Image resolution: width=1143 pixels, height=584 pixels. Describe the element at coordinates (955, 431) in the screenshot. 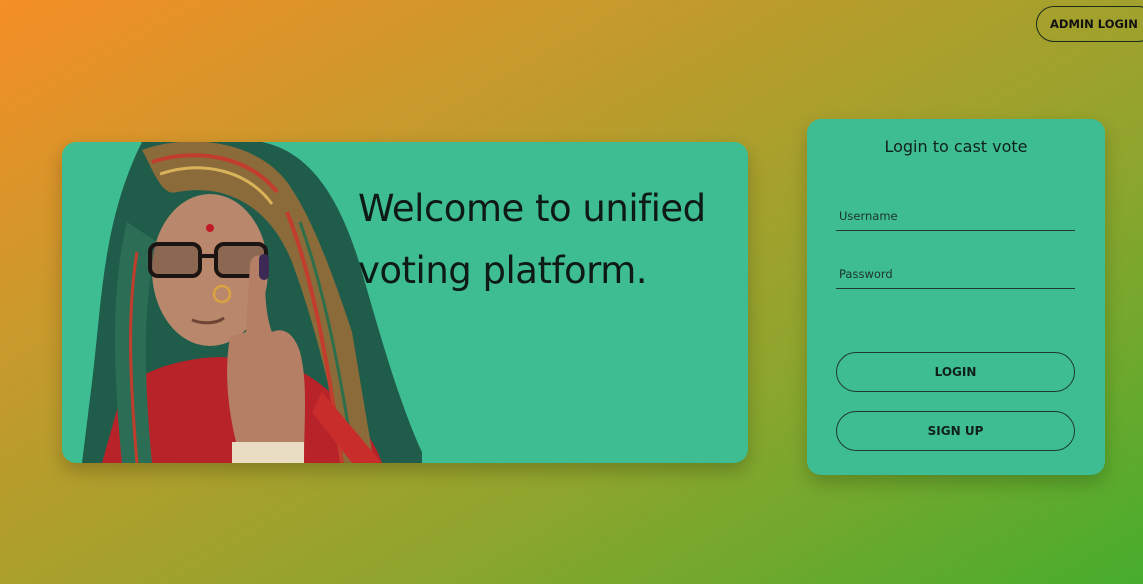

I see `signup-button: SIGN UP` at that location.